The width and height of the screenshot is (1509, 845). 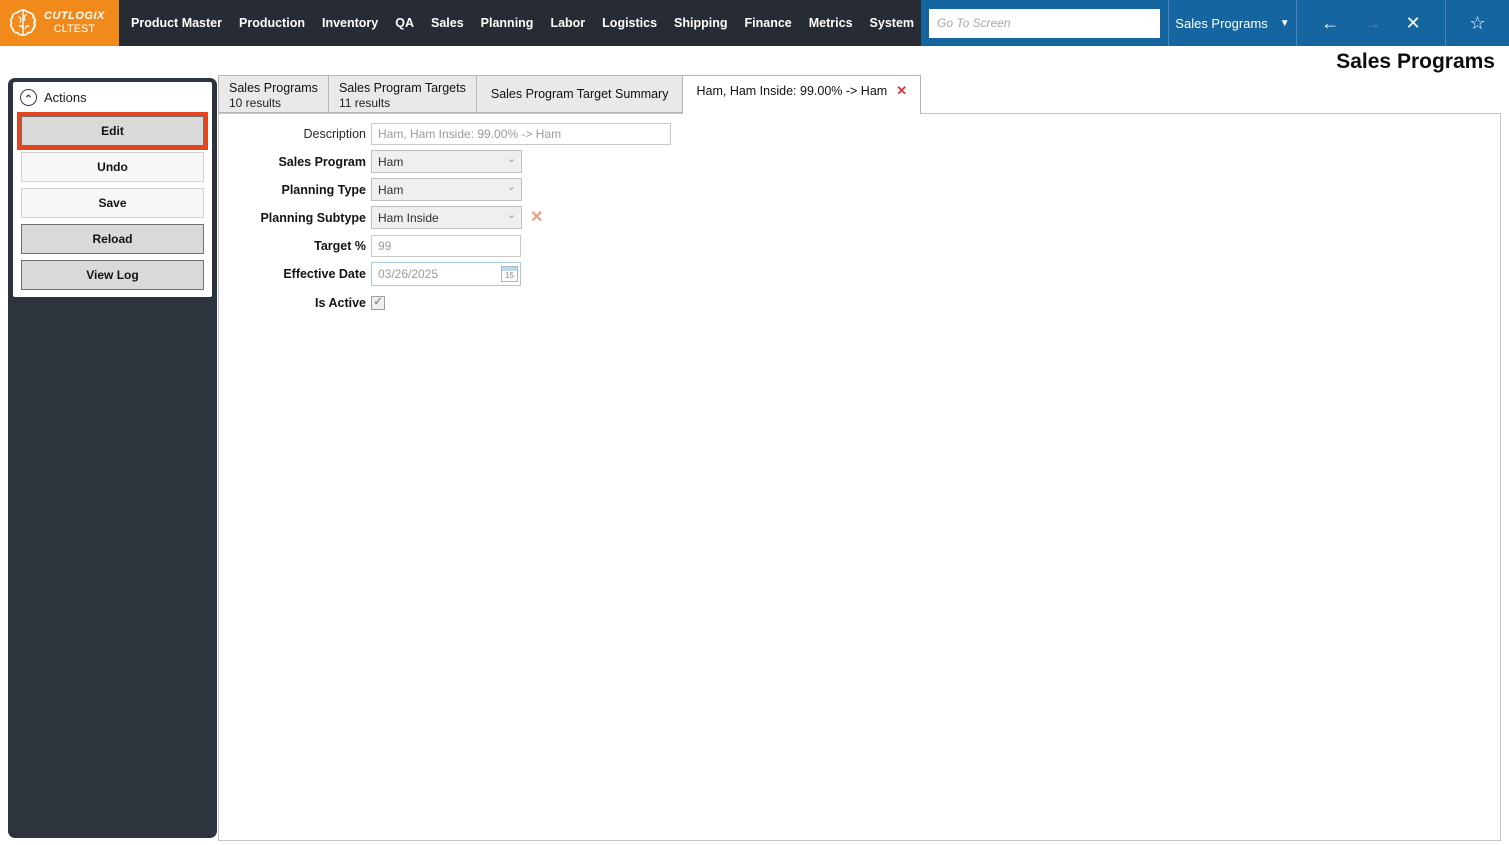 What do you see at coordinates (901, 91) in the screenshot?
I see `tab-close-icon: ✕` at bounding box center [901, 91].